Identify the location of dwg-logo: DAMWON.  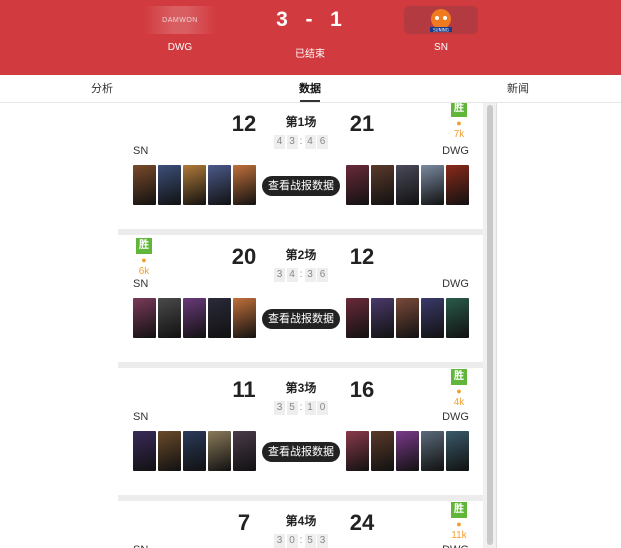
(180, 20).